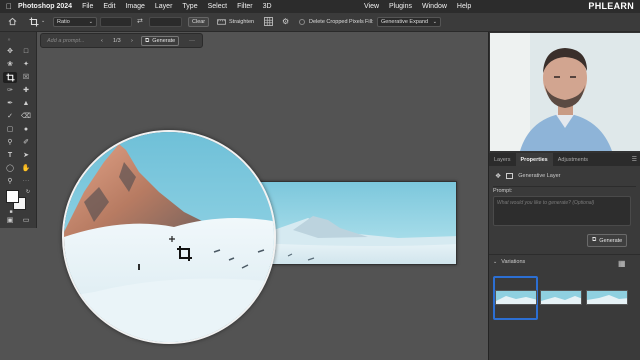  I want to click on variations-label: Variations, so click(513, 262).